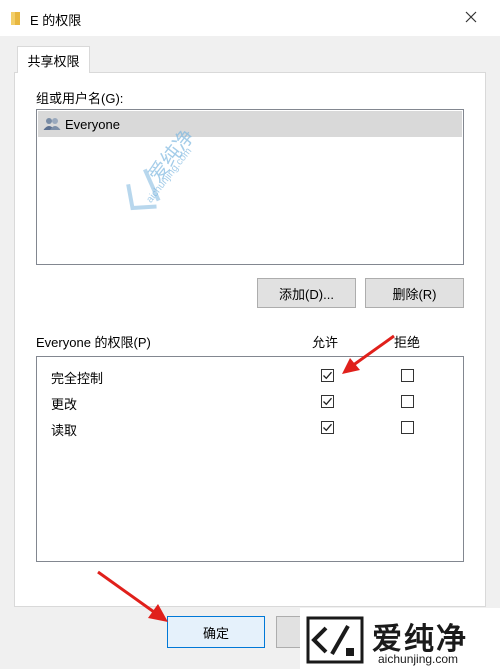  What do you see at coordinates (327, 401) in the screenshot?
I see `allow-checkbox-change` at bounding box center [327, 401].